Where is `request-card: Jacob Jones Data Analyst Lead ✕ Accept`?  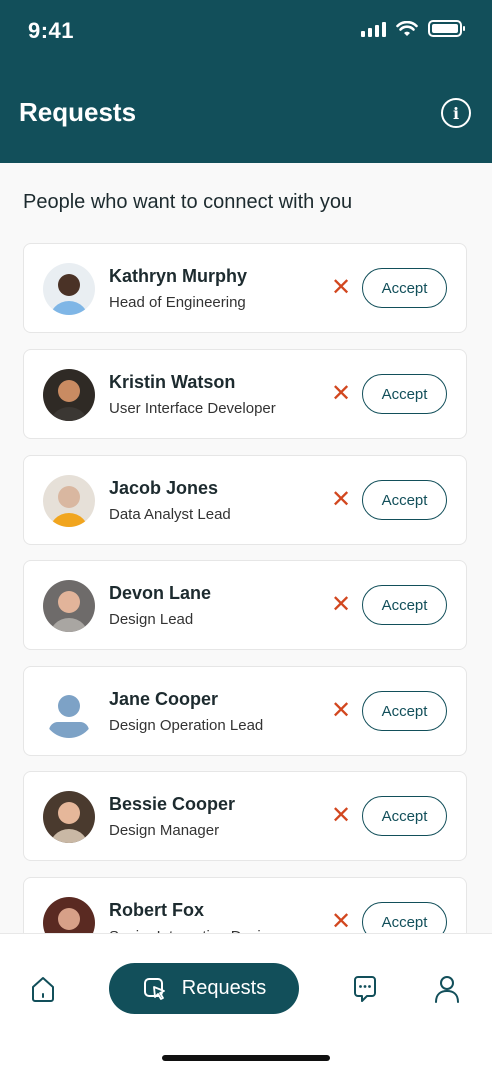
request-card: Jacob Jones Data Analyst Lead ✕ Accept is located at coordinates (245, 500).